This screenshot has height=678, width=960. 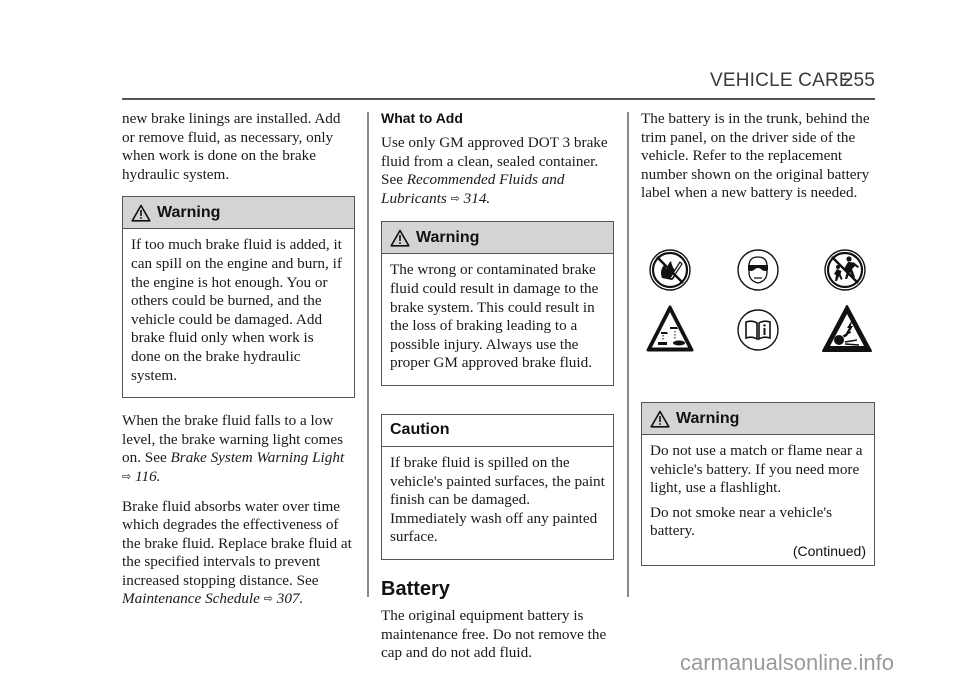 I want to click on ref-title: Brake System Warning Light, so click(x=257, y=458).